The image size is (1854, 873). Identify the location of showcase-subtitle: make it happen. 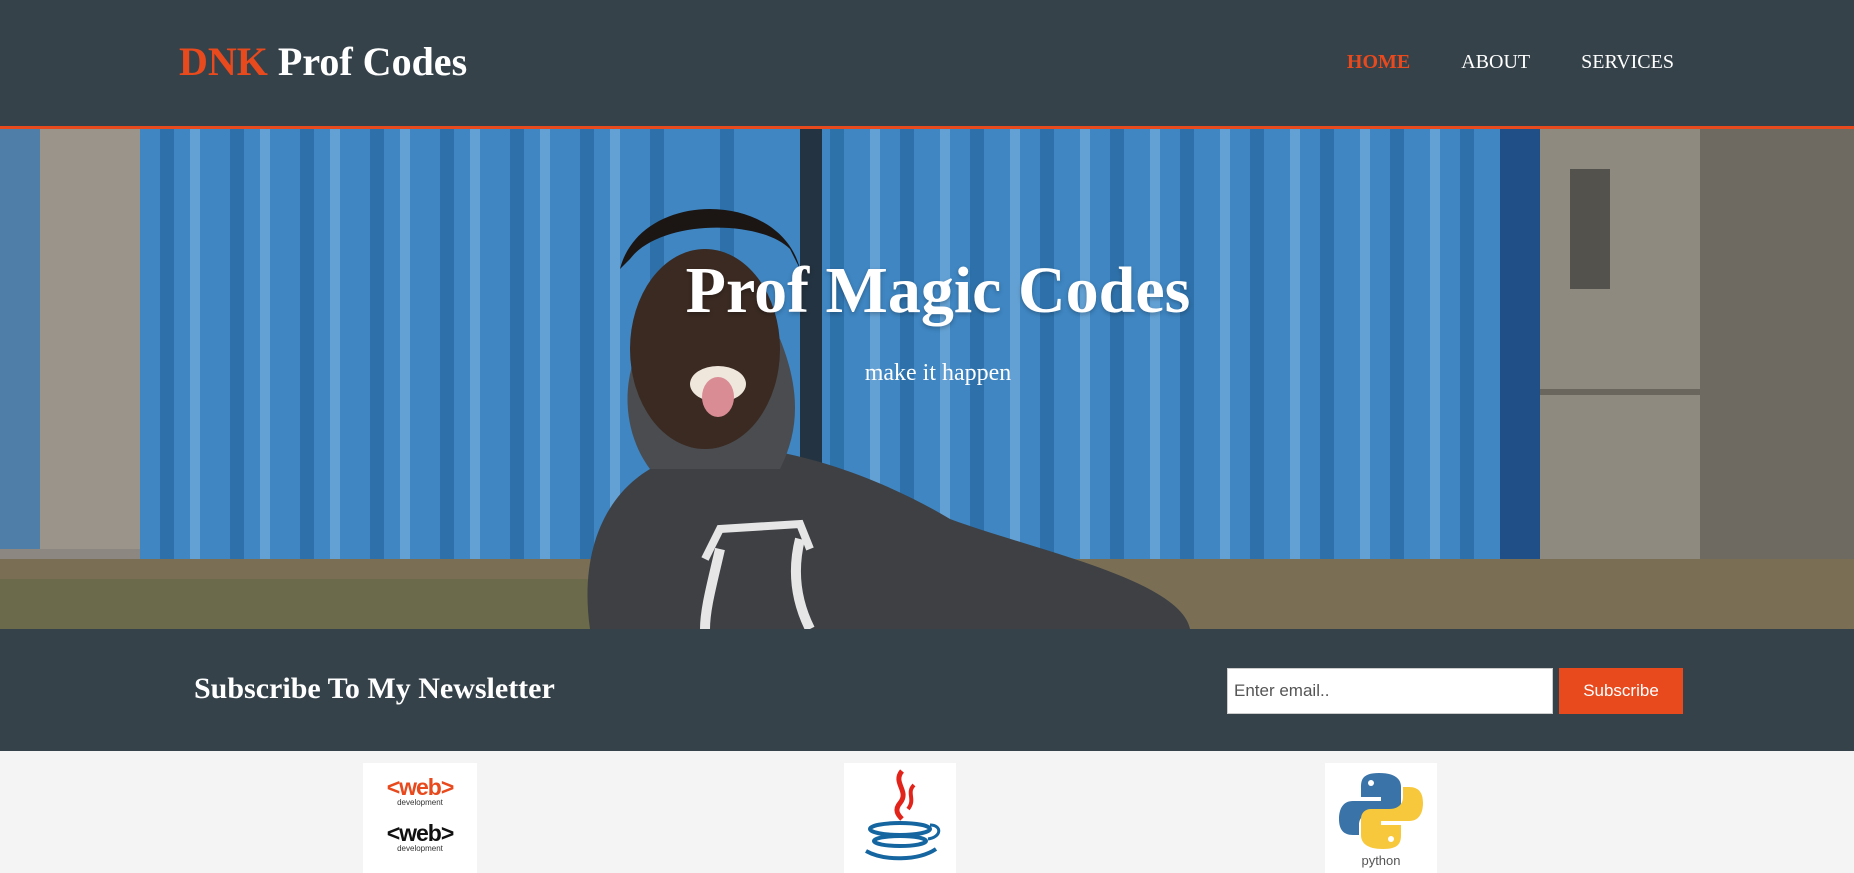
(938, 373).